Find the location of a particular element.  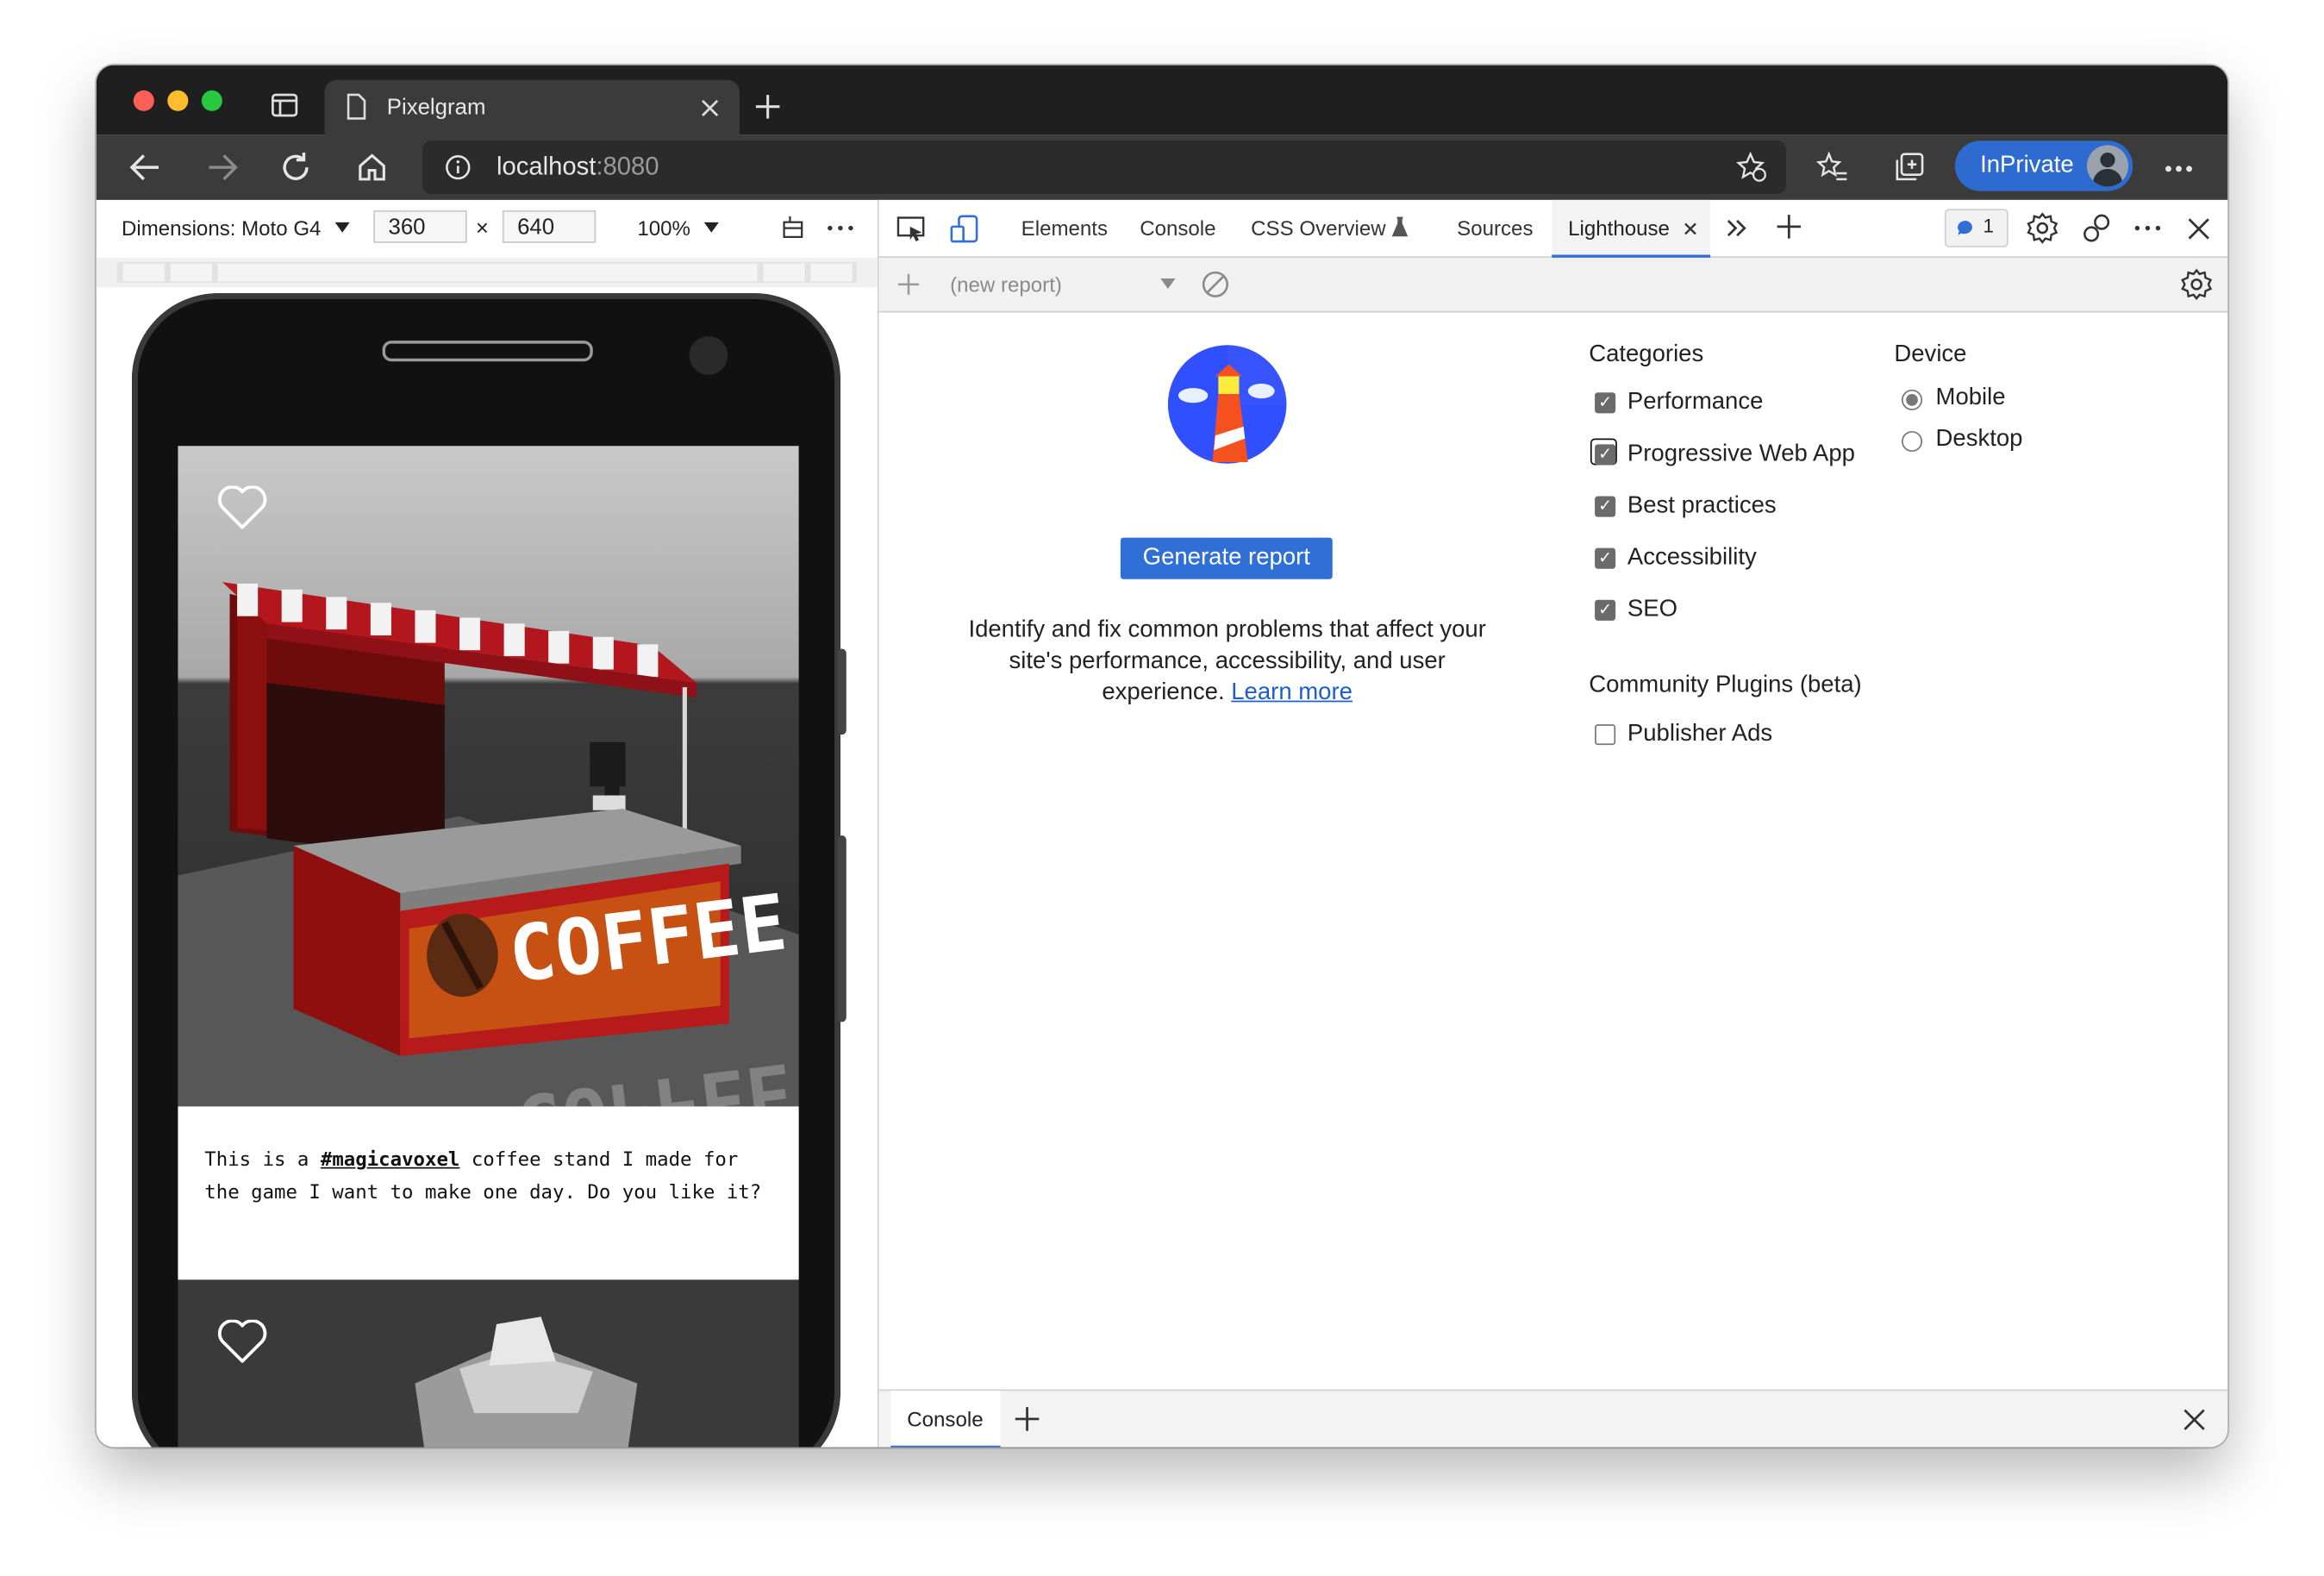

issues-badge: 1 is located at coordinates (1976, 228).